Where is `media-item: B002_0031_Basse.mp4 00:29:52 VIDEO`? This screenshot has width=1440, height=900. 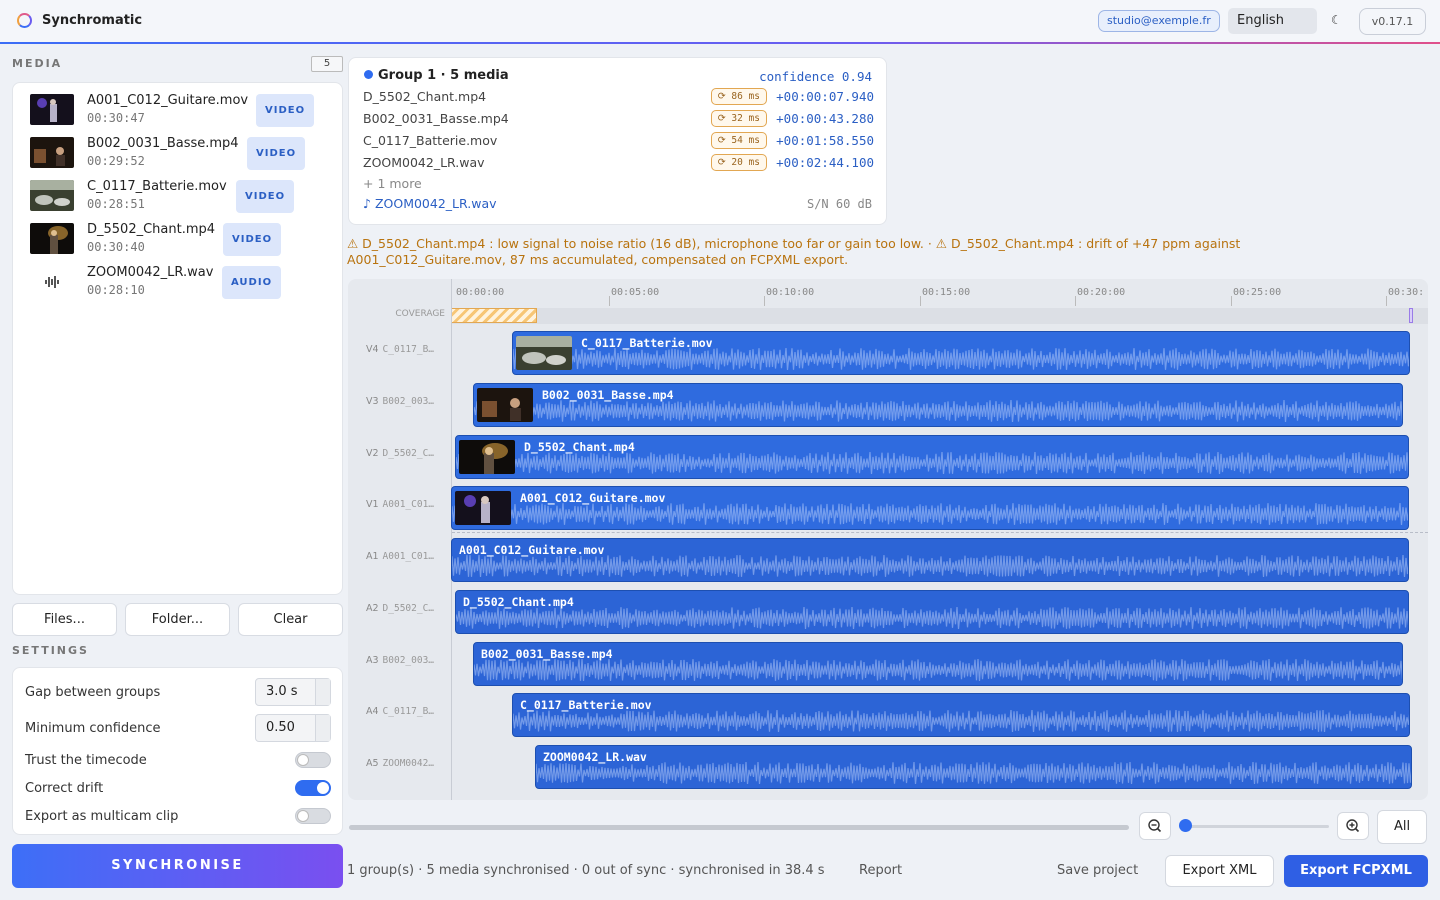 media-item: B002_0031_Basse.mp4 00:29:52 VIDEO is located at coordinates (180, 154).